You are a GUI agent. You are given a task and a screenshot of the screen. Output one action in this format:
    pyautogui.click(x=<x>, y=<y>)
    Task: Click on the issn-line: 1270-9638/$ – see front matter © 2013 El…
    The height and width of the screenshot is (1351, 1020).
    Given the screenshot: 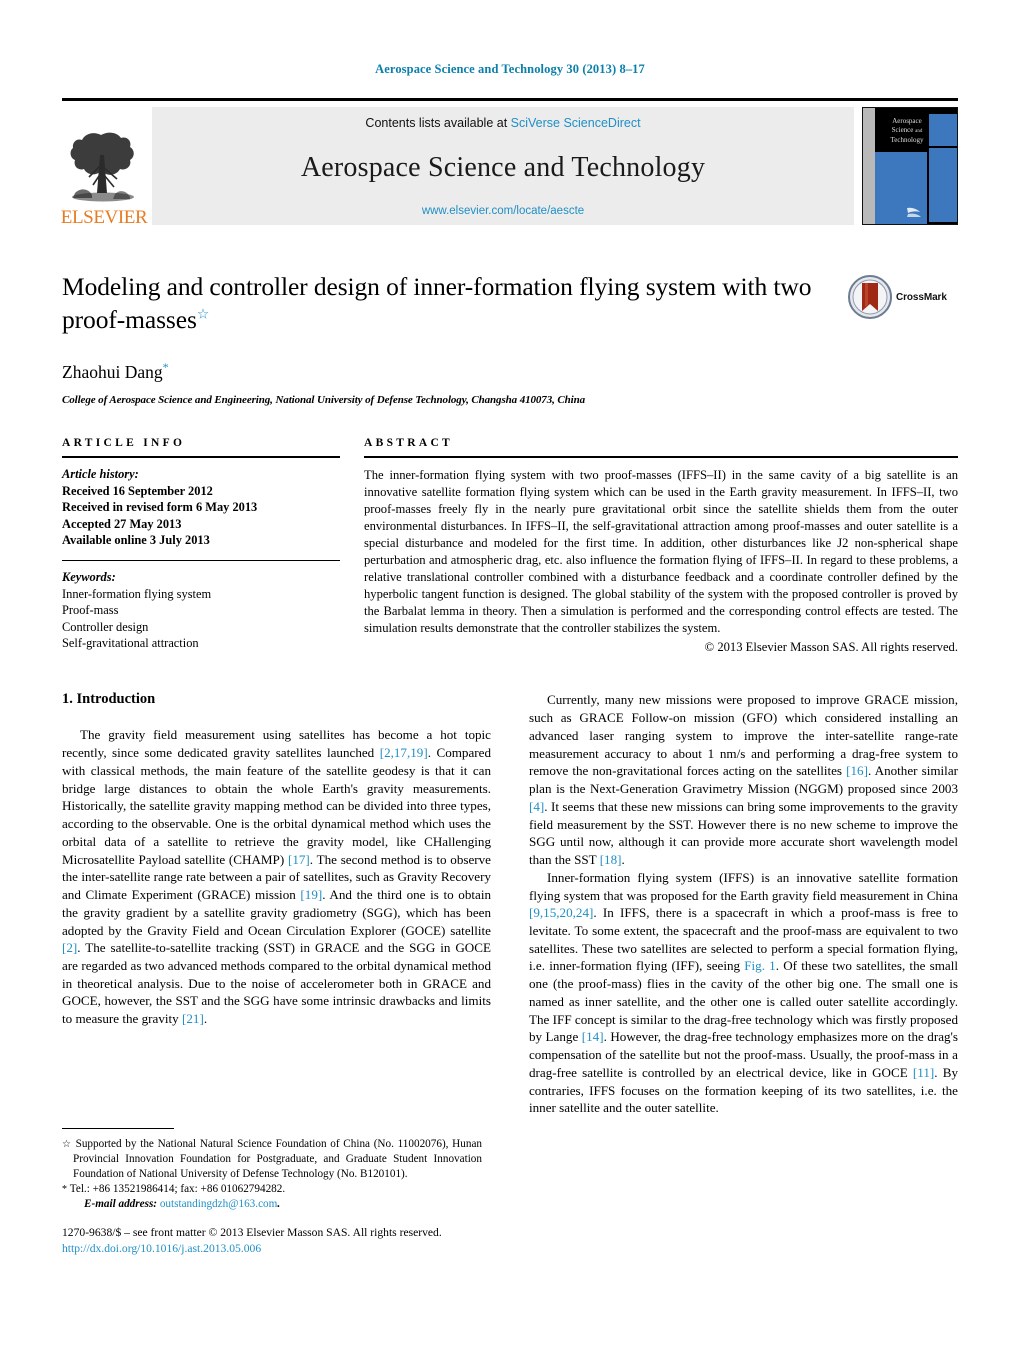 What is the action you would take?
    pyautogui.click(x=252, y=1232)
    